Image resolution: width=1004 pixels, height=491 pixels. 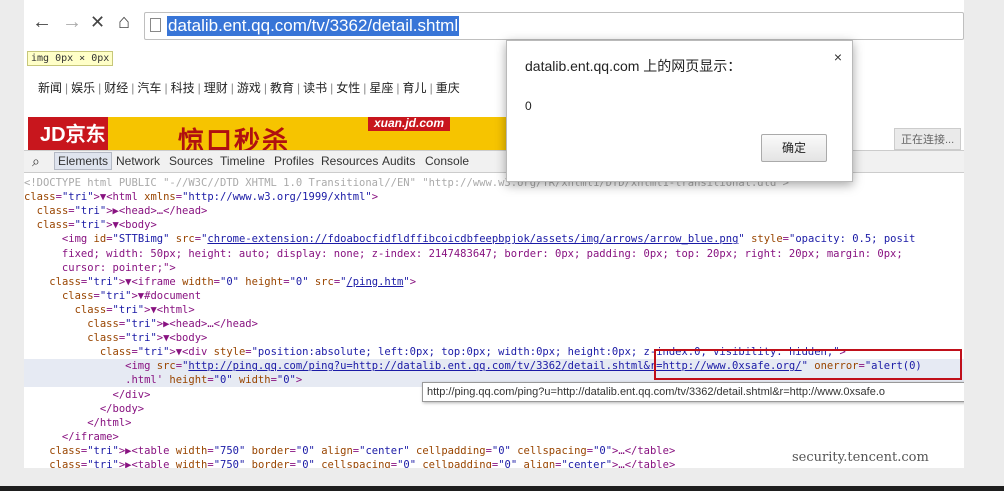 I want to click on nav-link: 理财, so click(x=216, y=88).